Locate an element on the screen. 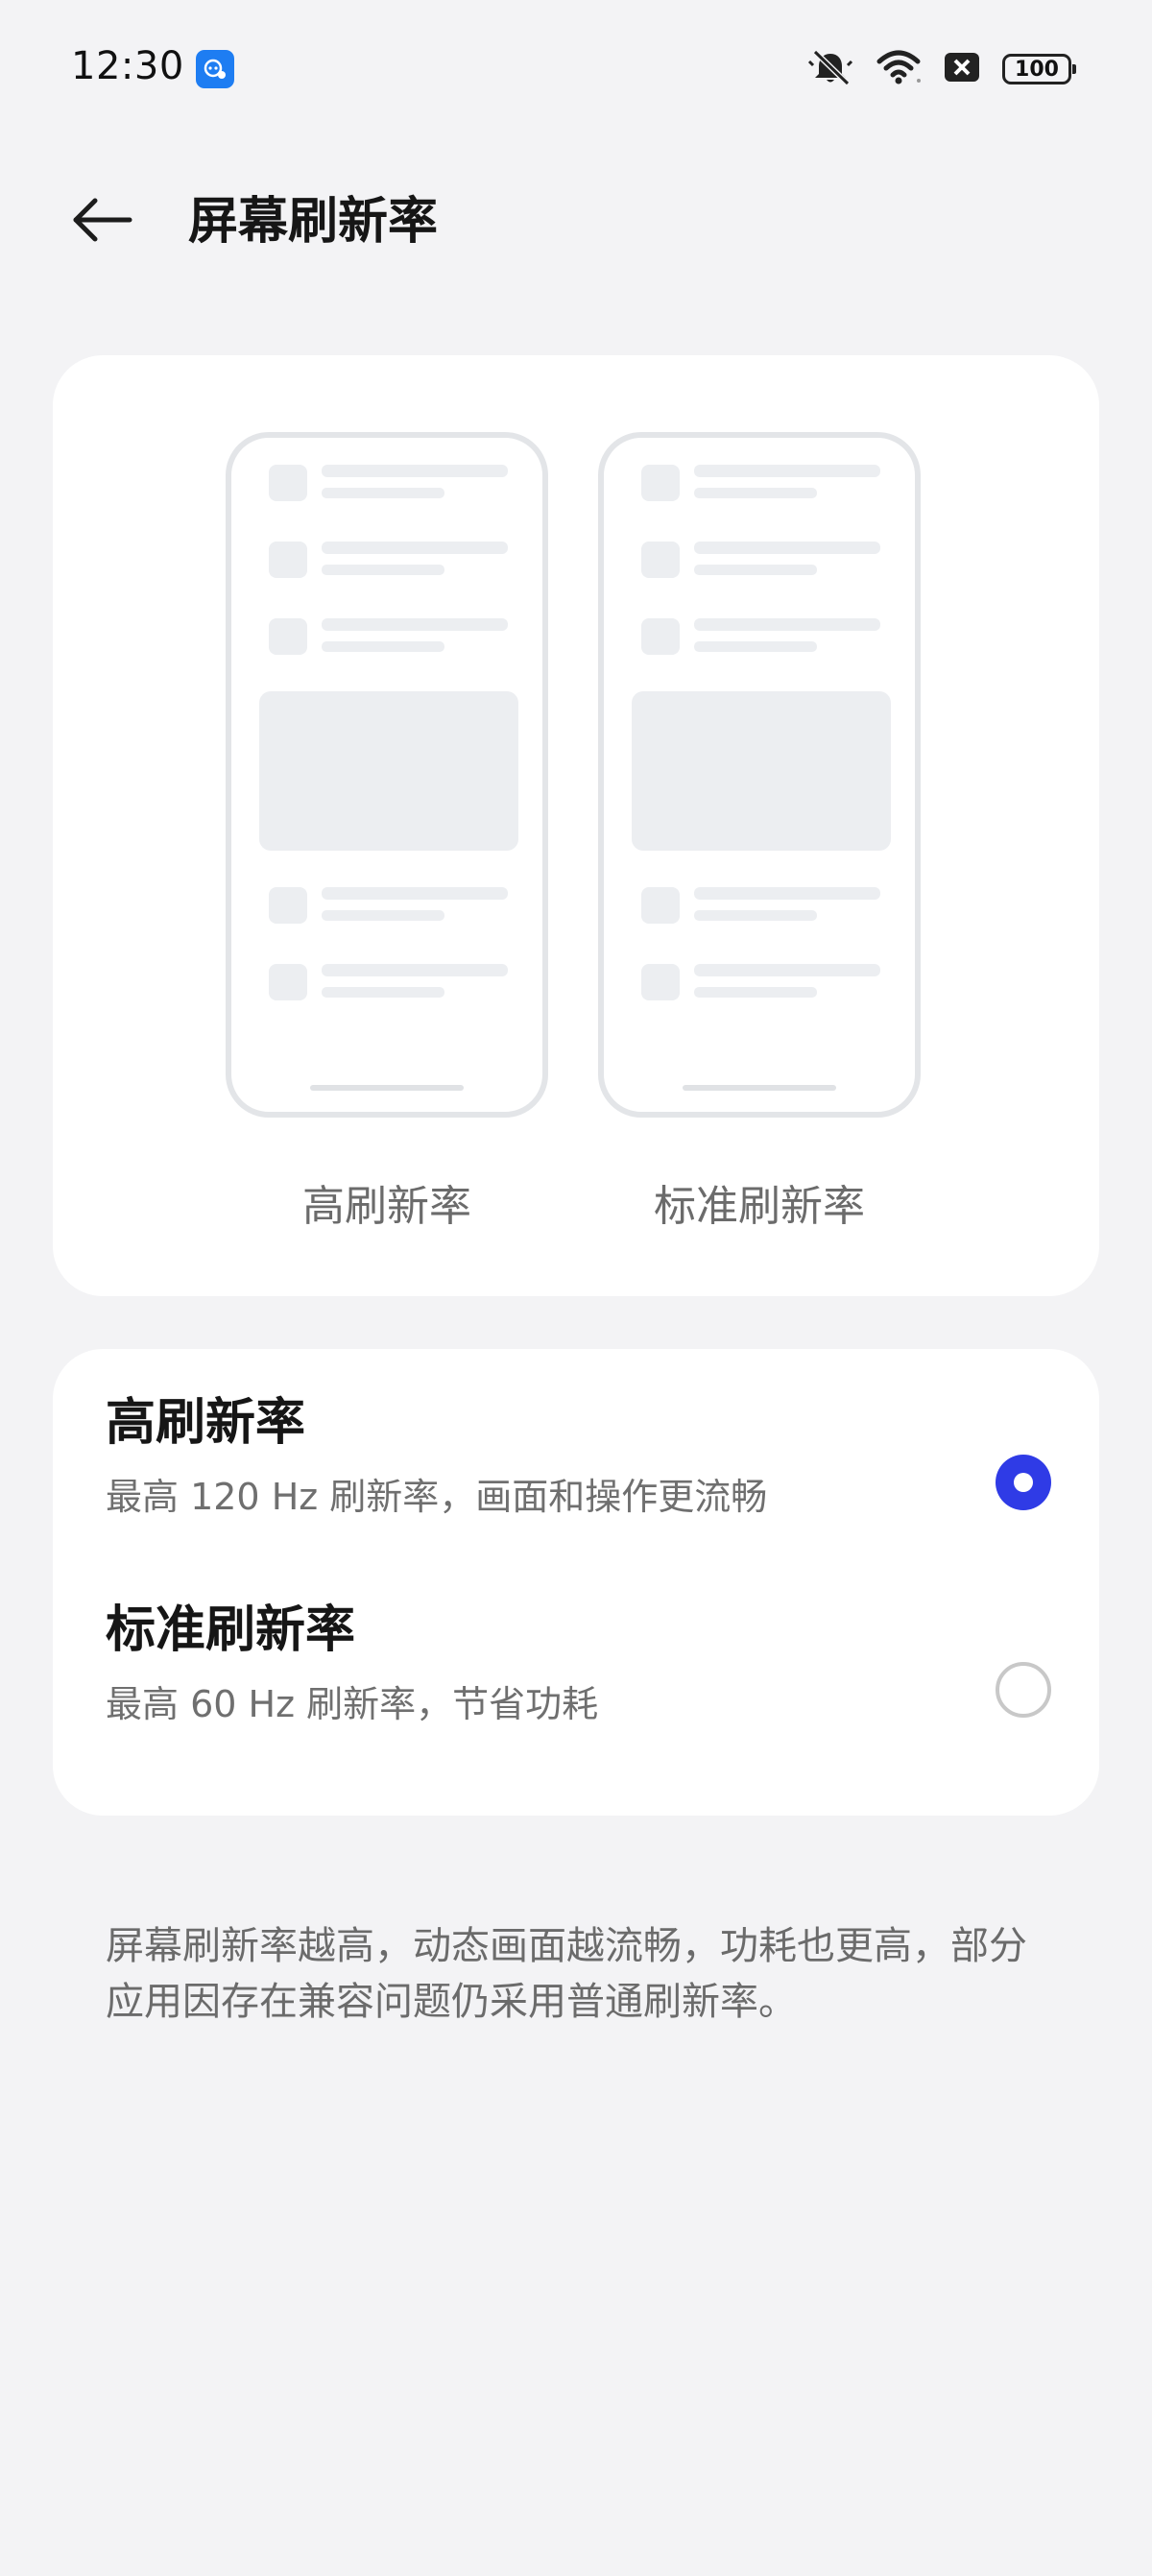 The image size is (1152, 2576). sim-off-icon is located at coordinates (962, 69).